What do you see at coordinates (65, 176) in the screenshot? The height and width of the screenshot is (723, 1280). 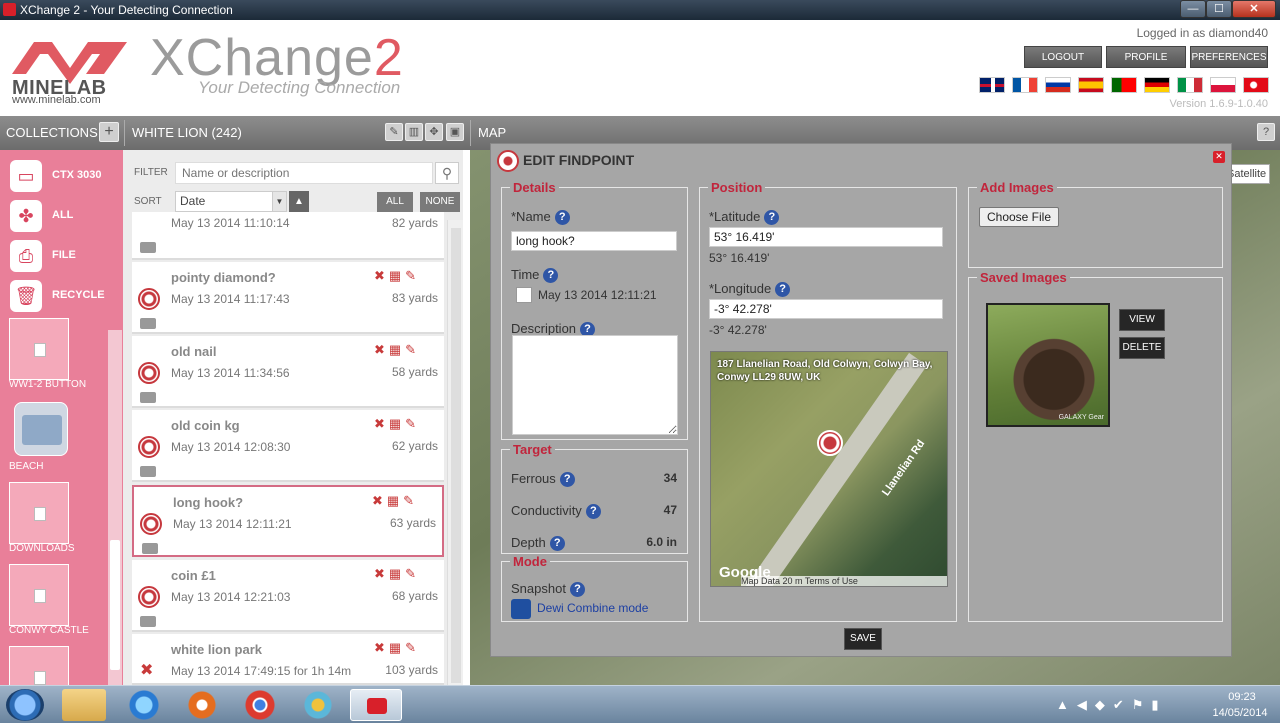 I see `sidebar-item-ctx3030: ▭ CTX 3030` at bounding box center [65, 176].